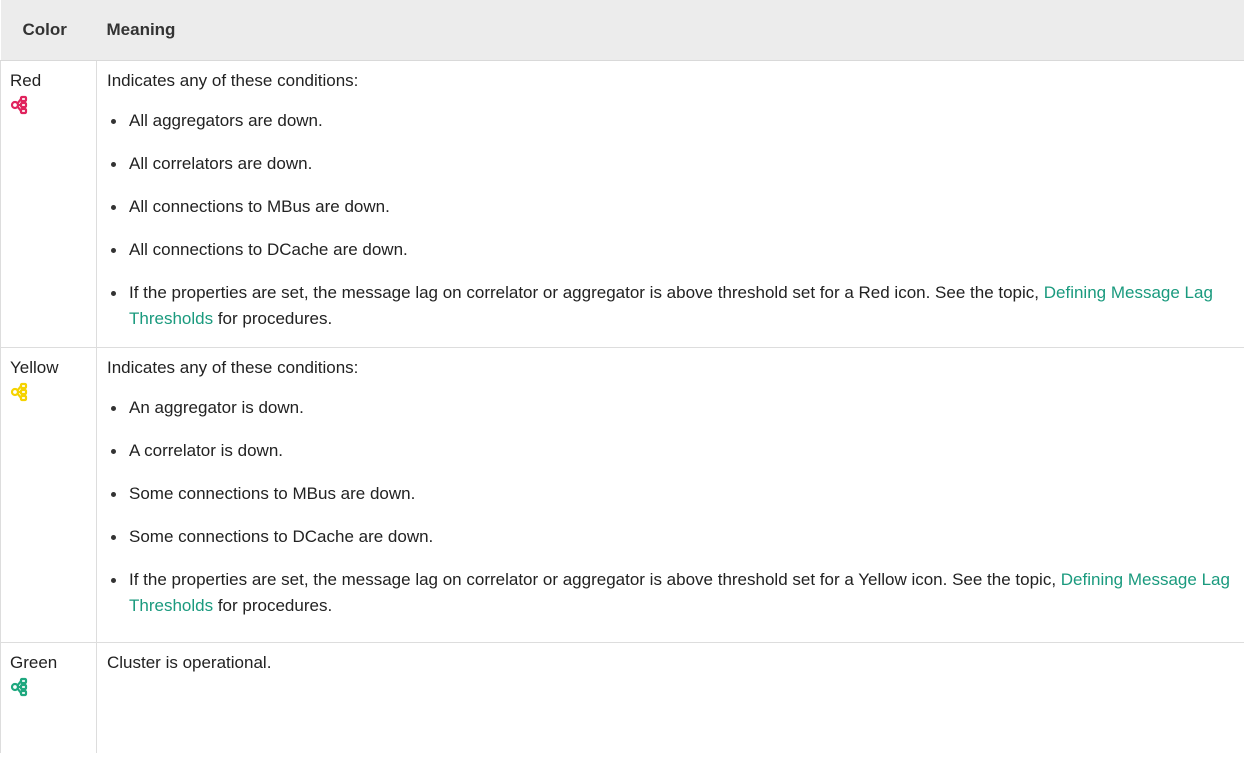  What do you see at coordinates (34, 662) in the screenshot?
I see `color-name: Green` at bounding box center [34, 662].